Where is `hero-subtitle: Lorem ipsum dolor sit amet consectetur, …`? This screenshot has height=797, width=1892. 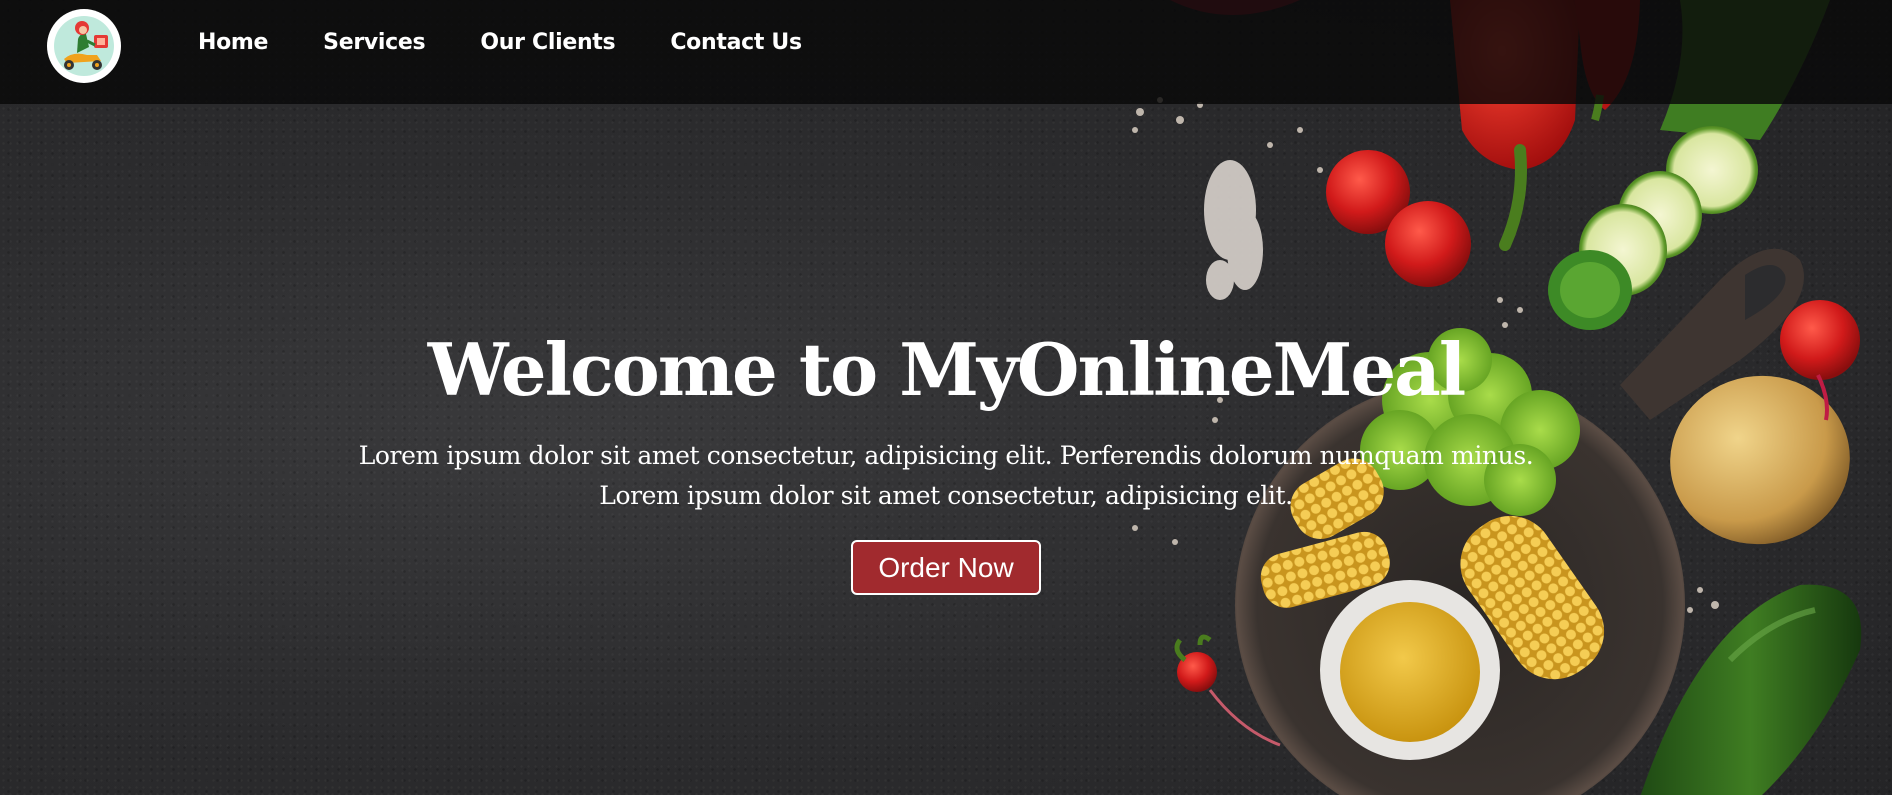 hero-subtitle: Lorem ipsum dolor sit amet consectetur, … is located at coordinates (946, 476).